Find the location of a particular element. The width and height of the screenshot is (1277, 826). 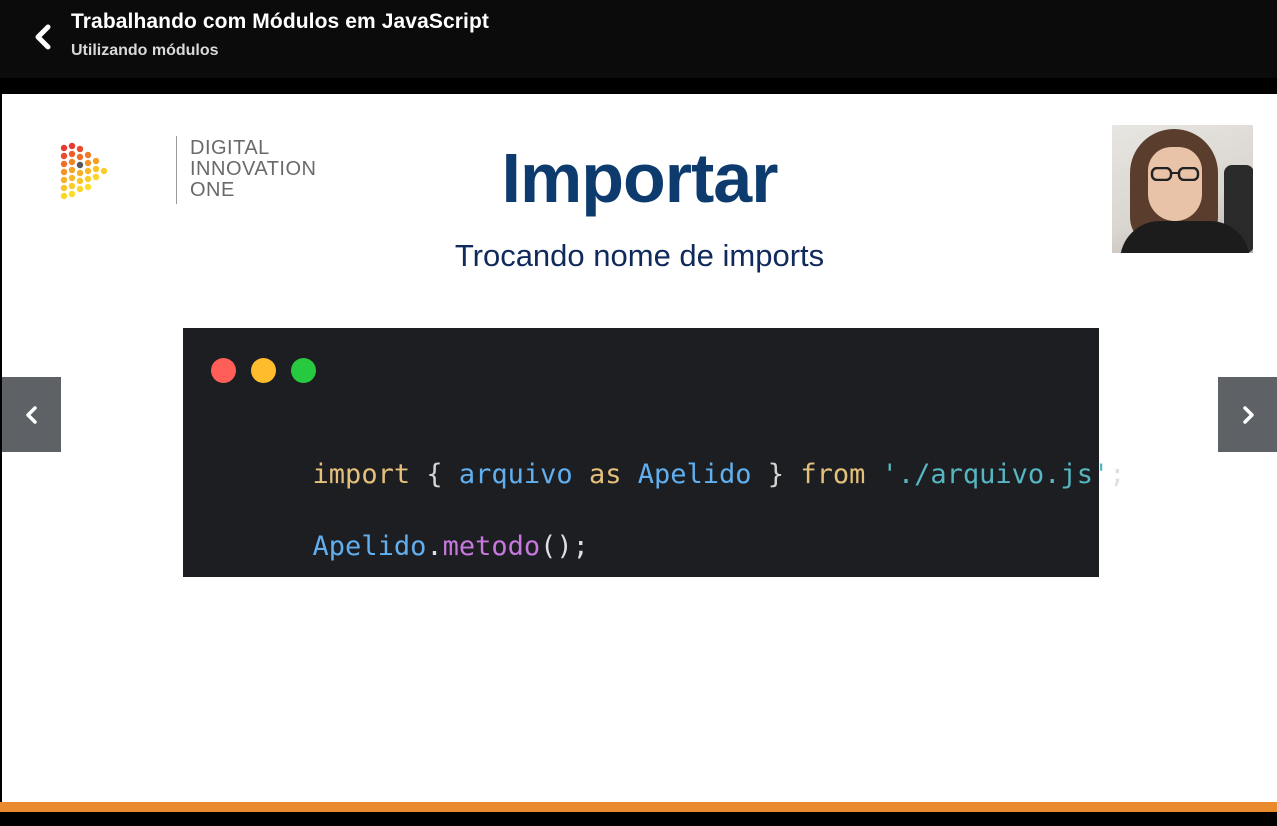

lesson-title: Utilizando módulos is located at coordinates (145, 50).